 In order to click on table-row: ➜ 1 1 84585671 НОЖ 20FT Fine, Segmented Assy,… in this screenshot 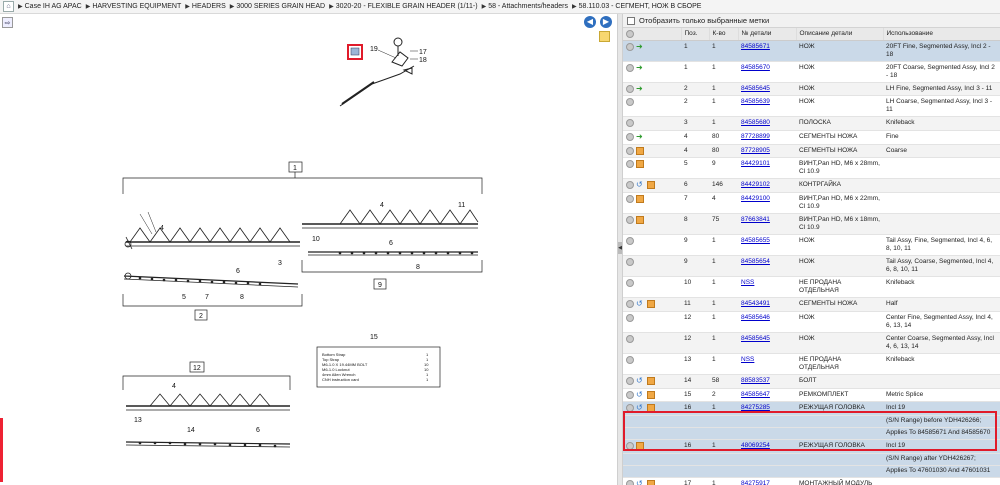, I will do `click(811, 51)`.